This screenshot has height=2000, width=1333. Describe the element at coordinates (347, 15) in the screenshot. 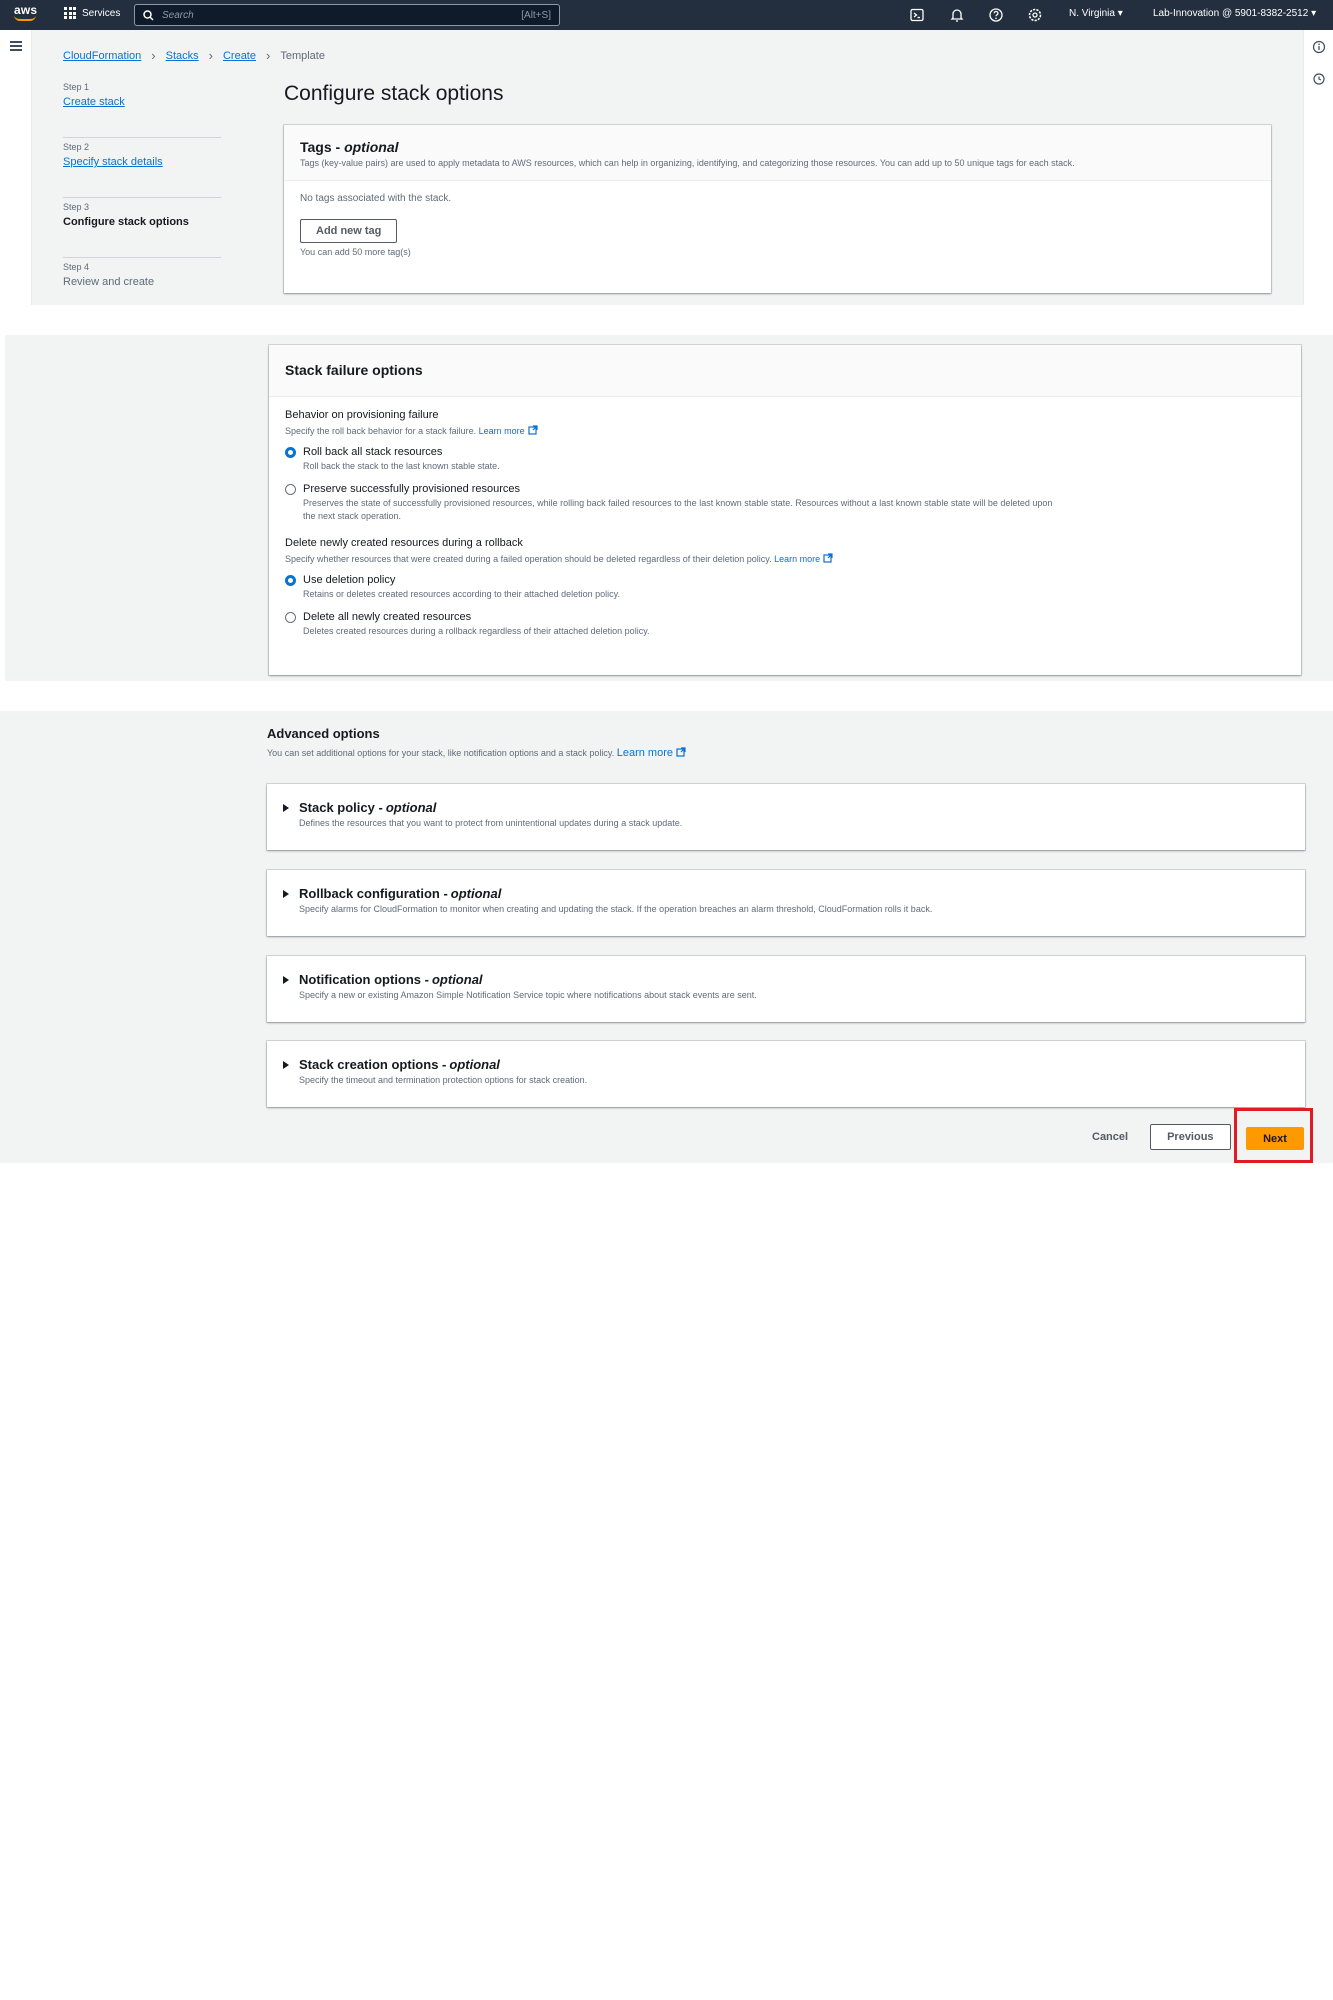

I see `search-input: Search [Alt+S]` at that location.